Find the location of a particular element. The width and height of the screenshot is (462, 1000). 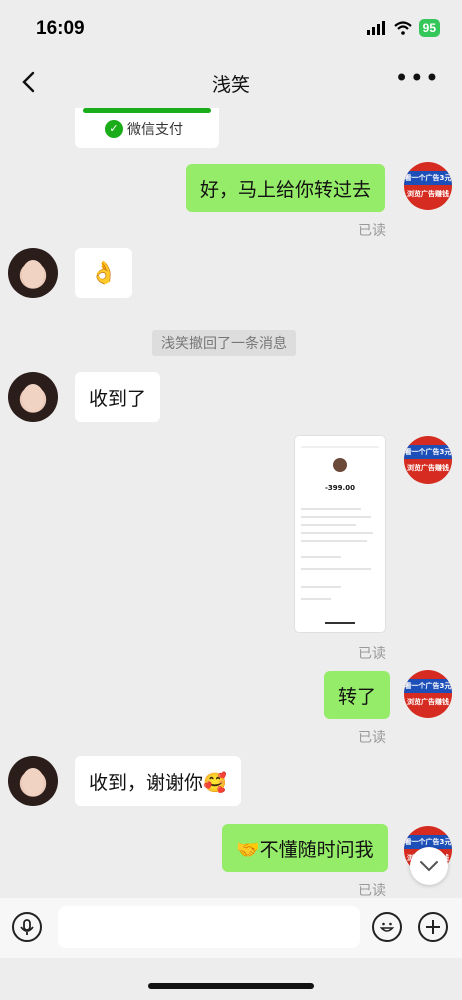

chat-header: 浅笑 ••• is located at coordinates (231, 83).